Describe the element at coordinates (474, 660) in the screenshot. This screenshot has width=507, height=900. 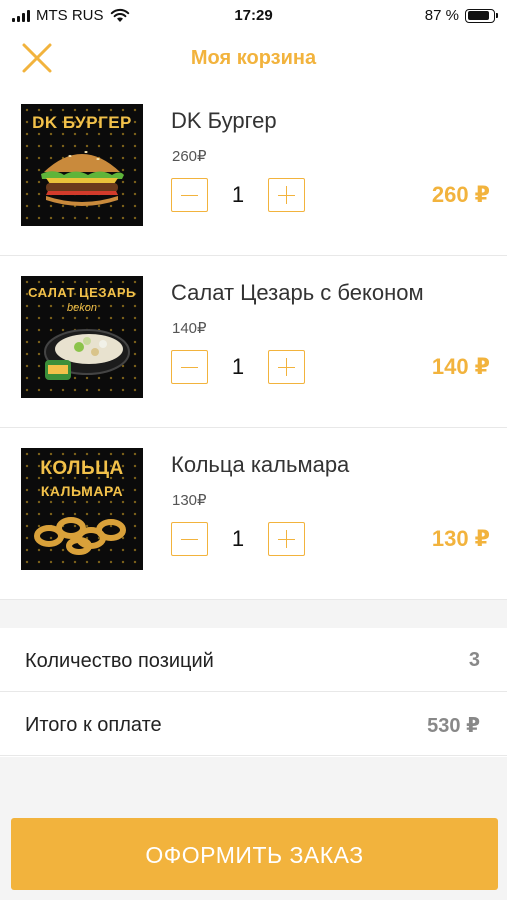
I see `positions-count-value: 3` at that location.